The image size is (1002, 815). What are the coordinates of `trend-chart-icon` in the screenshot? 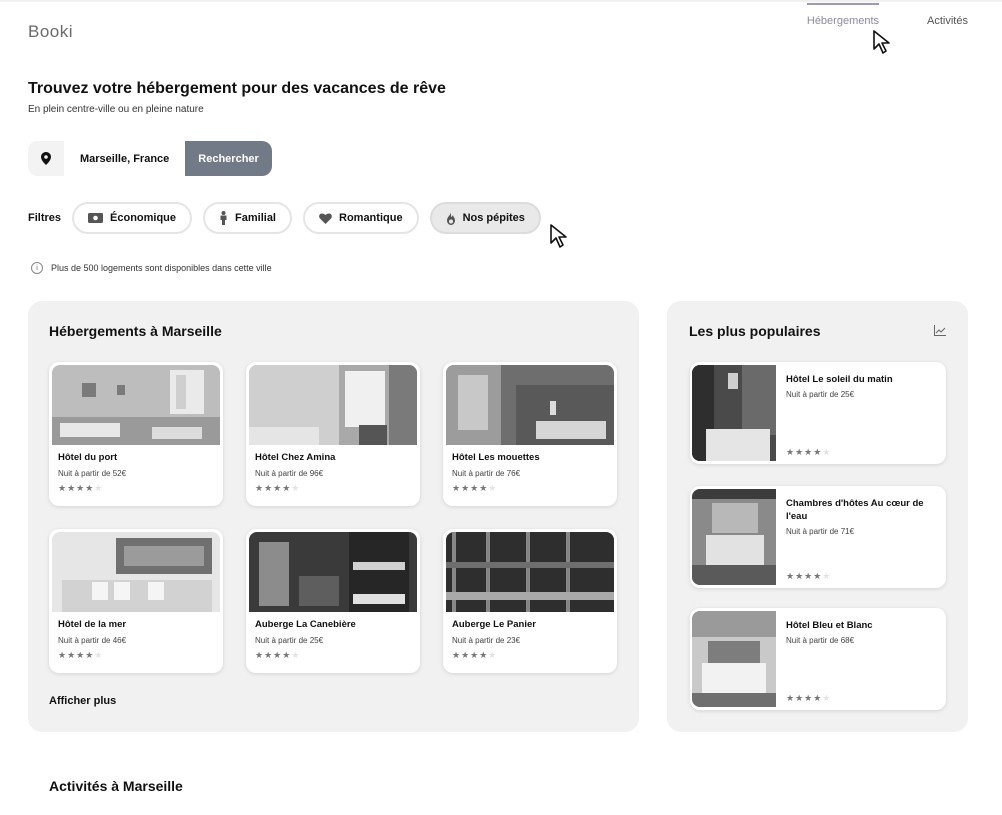 It's located at (940, 330).